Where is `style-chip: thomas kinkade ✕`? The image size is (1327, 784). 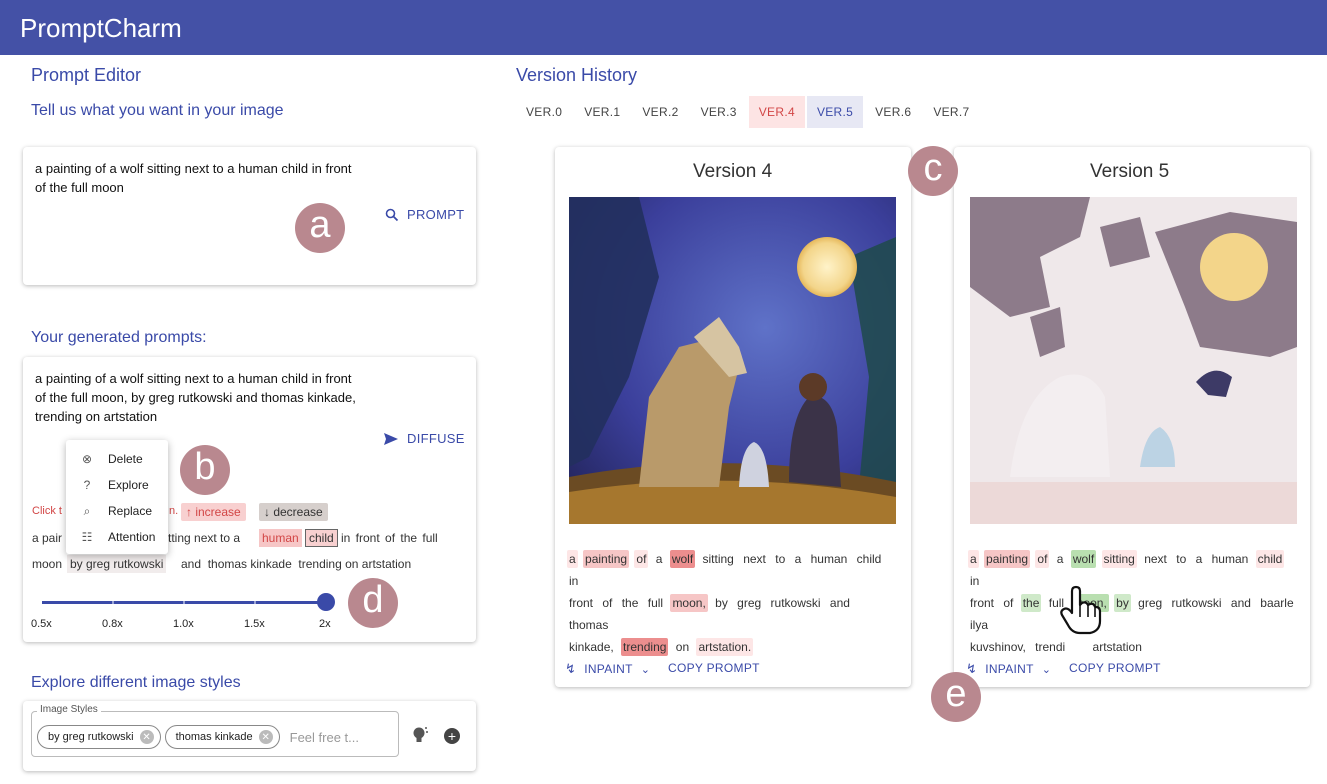 style-chip: thomas kinkade ✕ is located at coordinates (222, 737).